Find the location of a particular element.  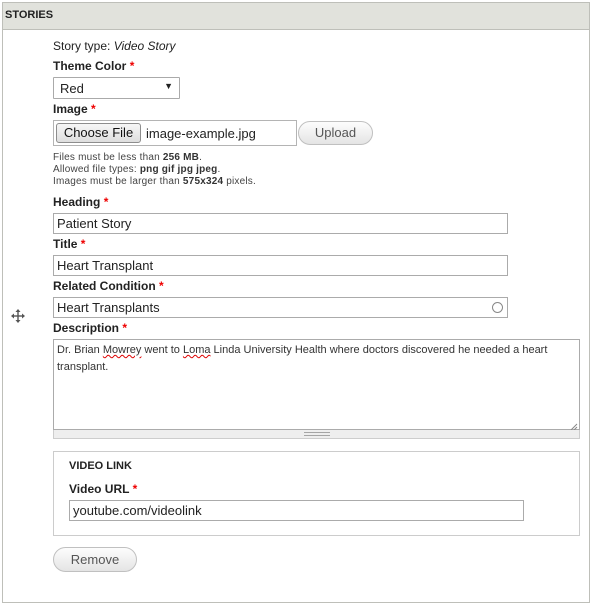

video-url-label: Video URL * is located at coordinates (103, 489).